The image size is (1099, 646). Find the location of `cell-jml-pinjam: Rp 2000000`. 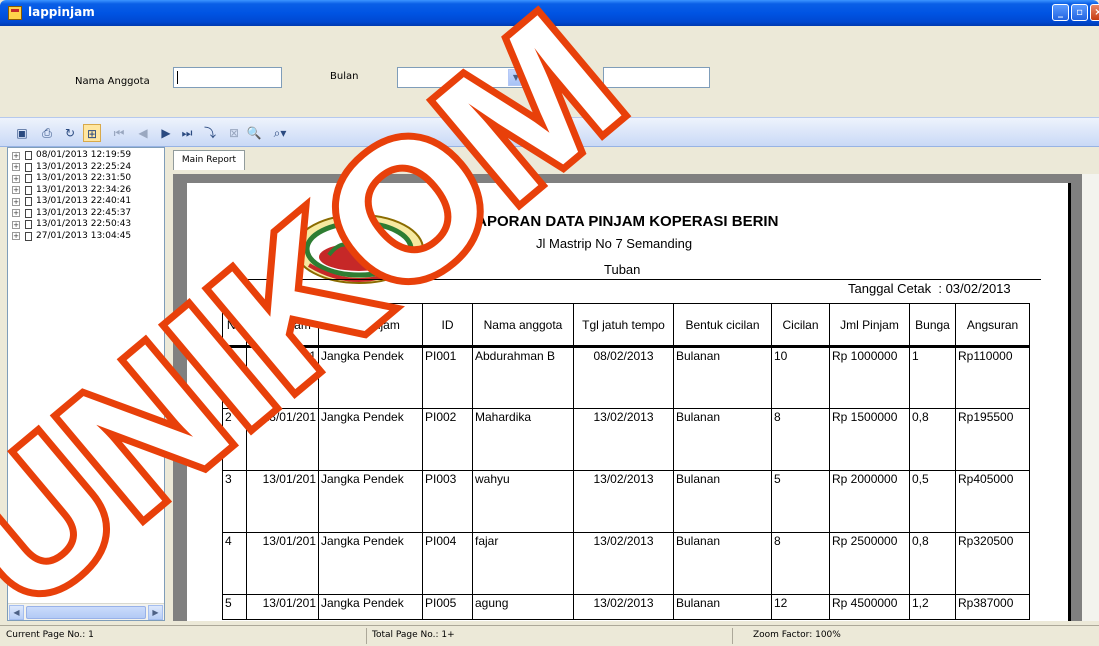

cell-jml-pinjam: Rp 2000000 is located at coordinates (869, 501).